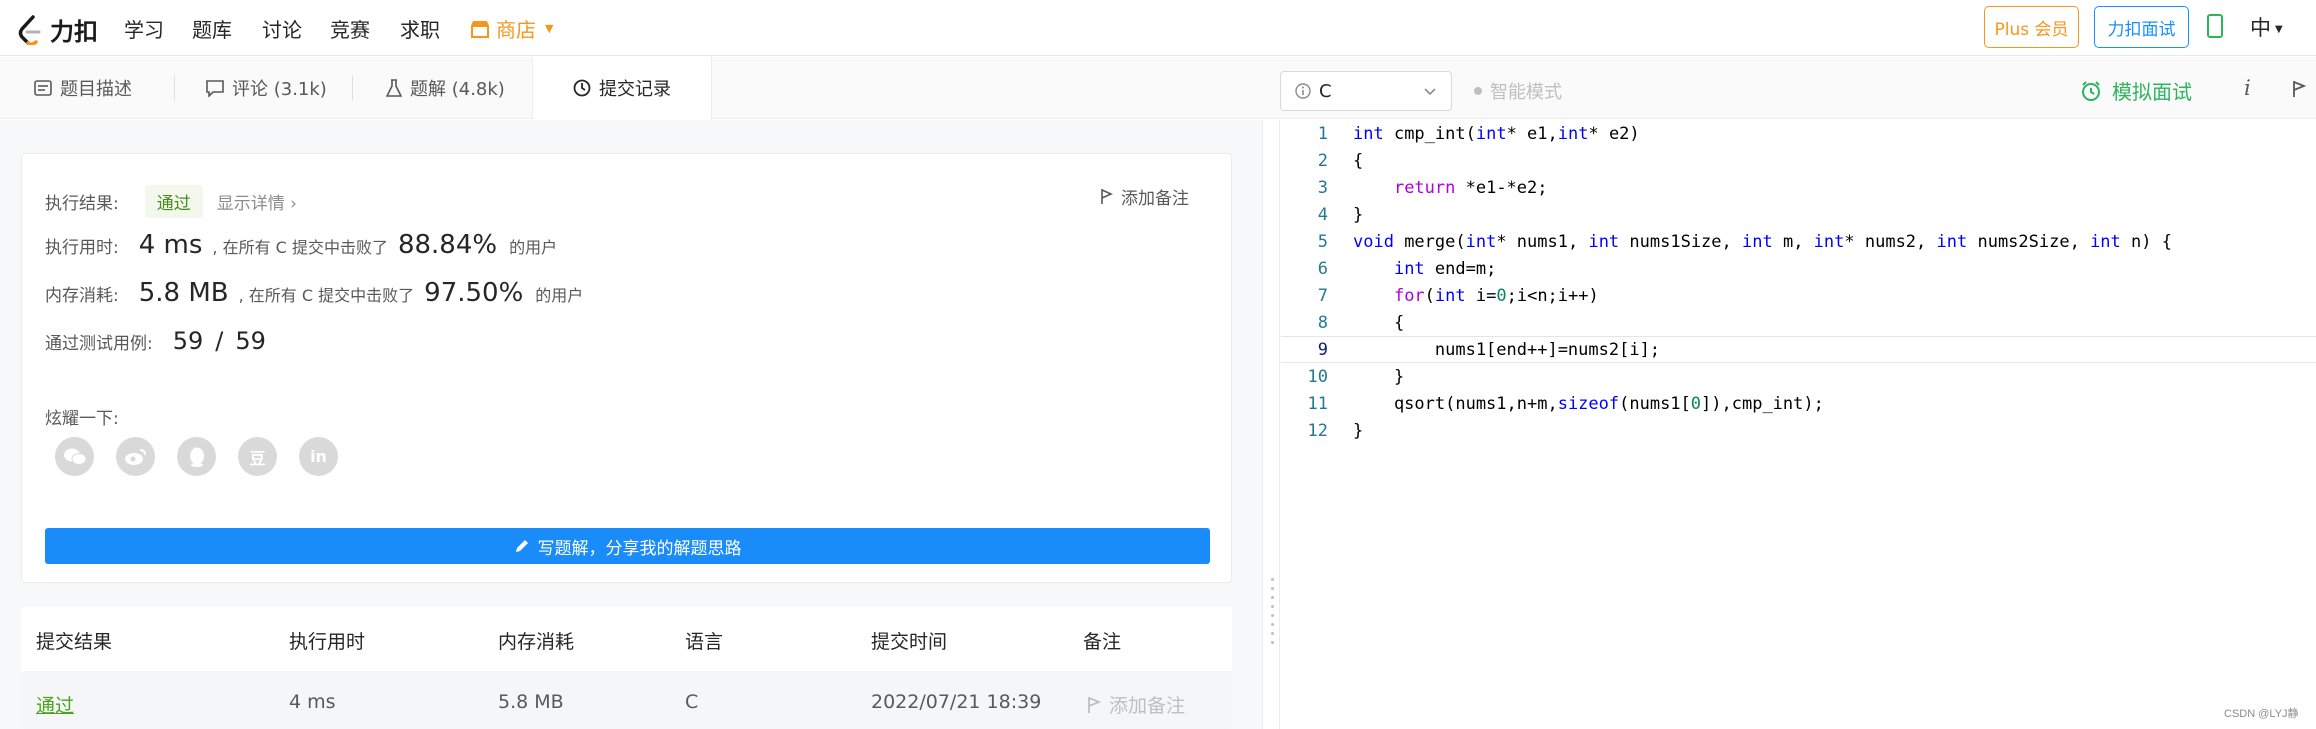  Describe the element at coordinates (1496, 133) in the screenshot. I see `code-text: int cmp_int(int* e1,int* e2)` at that location.